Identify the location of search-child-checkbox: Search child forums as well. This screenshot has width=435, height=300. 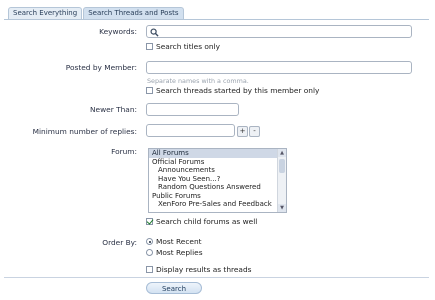
(201, 221).